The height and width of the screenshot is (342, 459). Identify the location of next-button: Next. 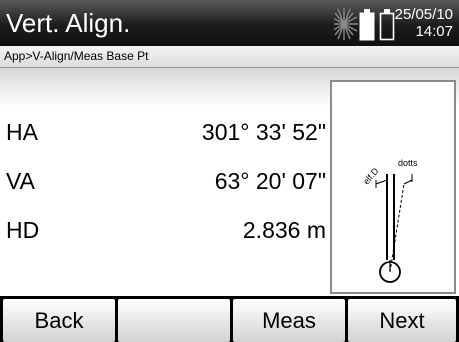
(402, 320).